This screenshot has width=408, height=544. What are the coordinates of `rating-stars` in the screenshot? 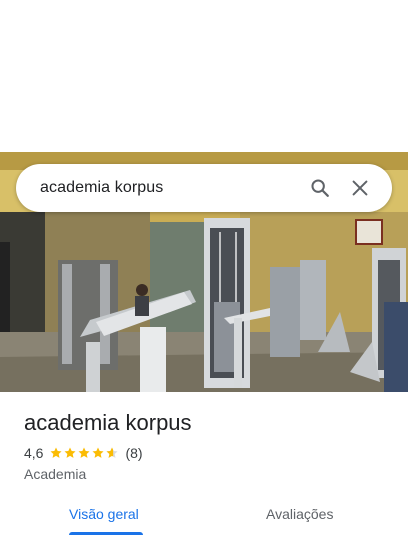 It's located at (84, 453).